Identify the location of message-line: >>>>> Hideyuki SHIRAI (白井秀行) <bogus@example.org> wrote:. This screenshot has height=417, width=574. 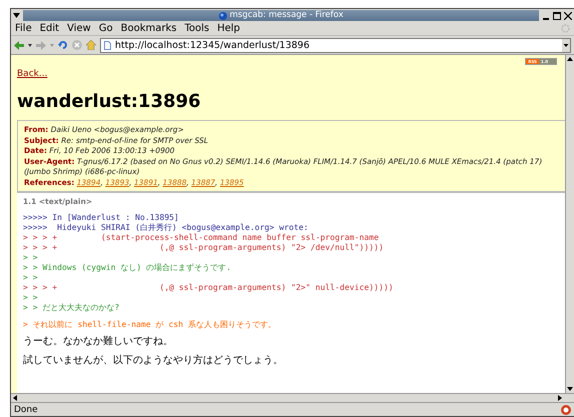
(166, 227).